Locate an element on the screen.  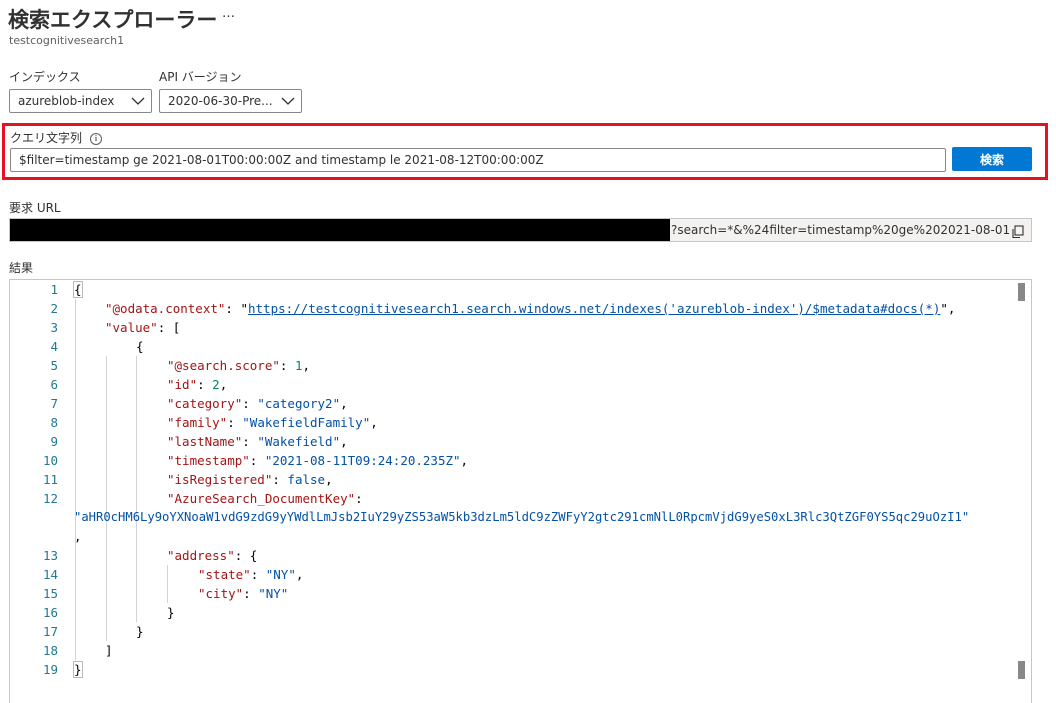
line-number: 10 is located at coordinates (50, 460).